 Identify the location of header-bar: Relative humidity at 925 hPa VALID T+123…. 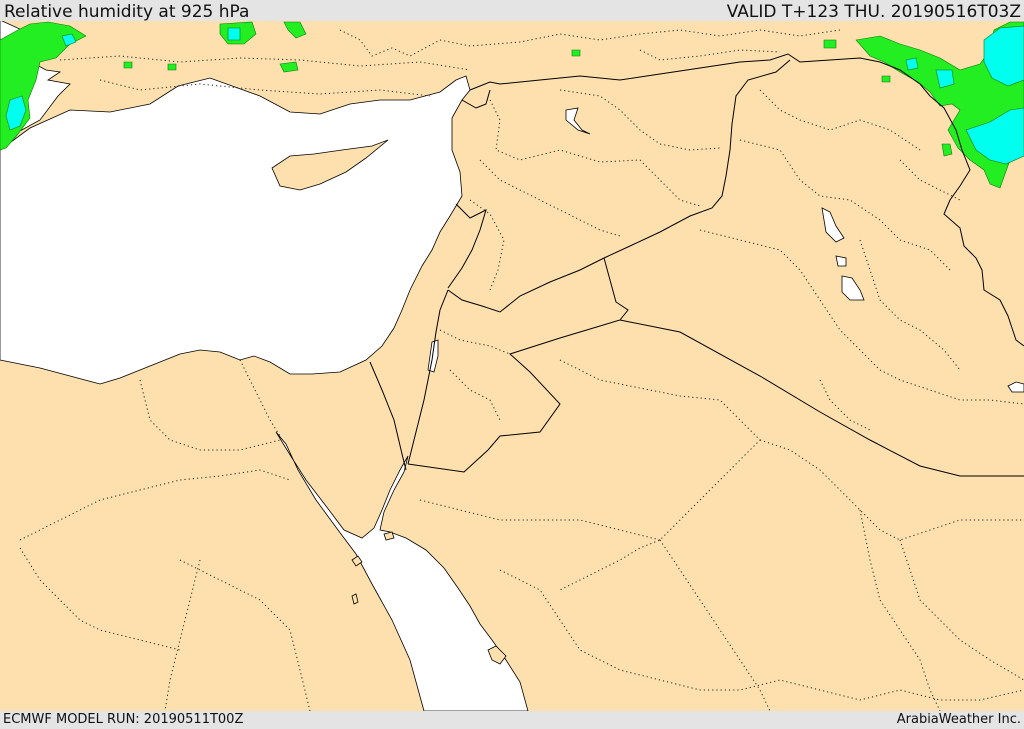
(512, 11).